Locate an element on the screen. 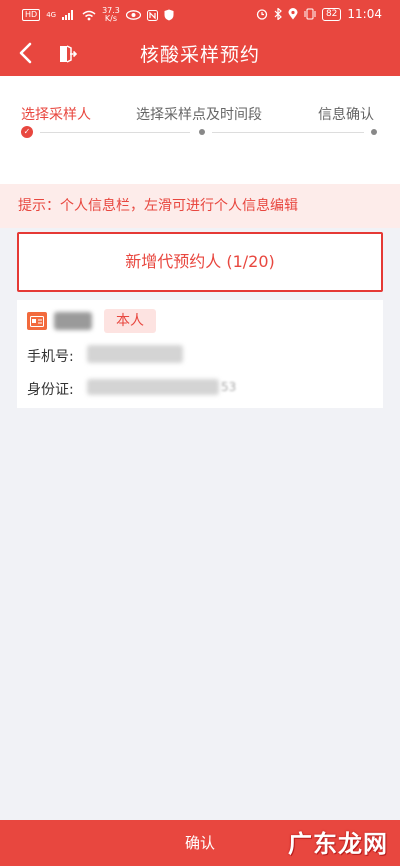  shield-icon is located at coordinates (169, 15).